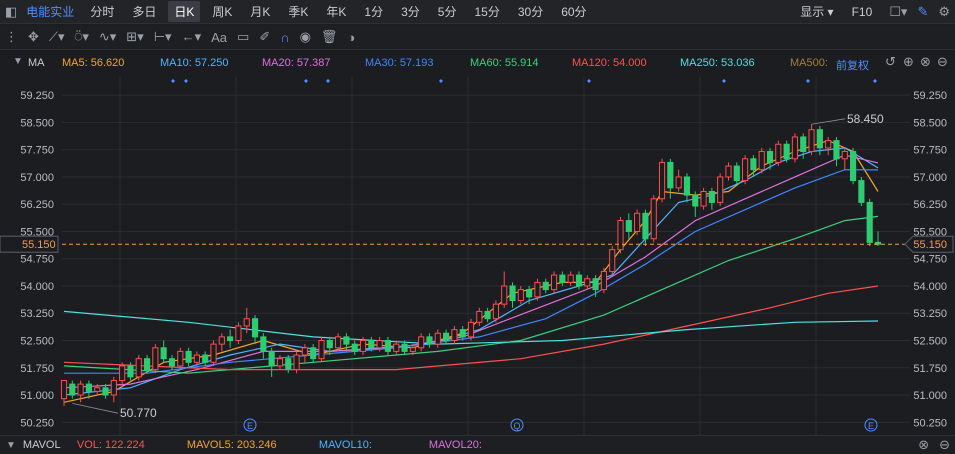 This screenshot has width=955, height=454. What do you see at coordinates (37, 396) in the screenshot?
I see `y-tick-left: 51.000` at bounding box center [37, 396].